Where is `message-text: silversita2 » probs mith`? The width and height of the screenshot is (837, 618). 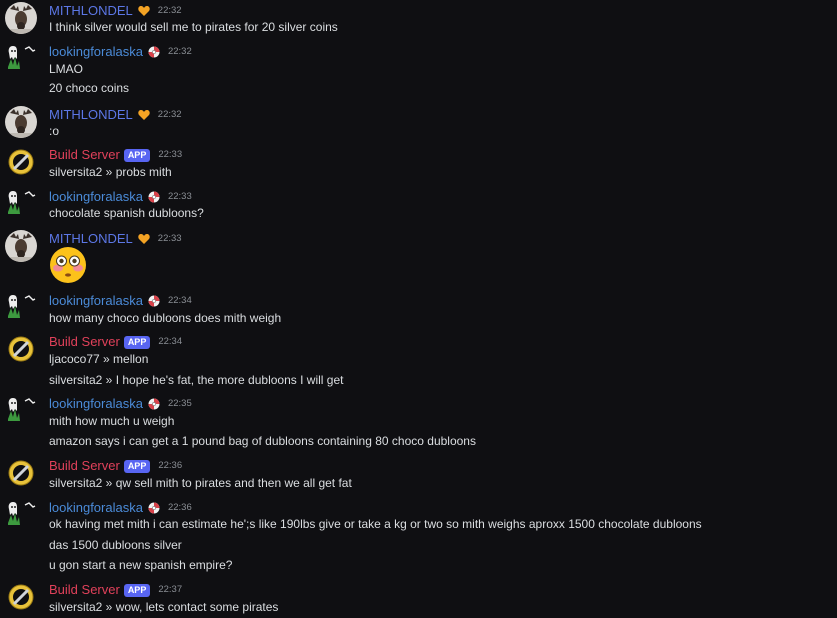 message-text: silversita2 » probs mith is located at coordinates (110, 172).